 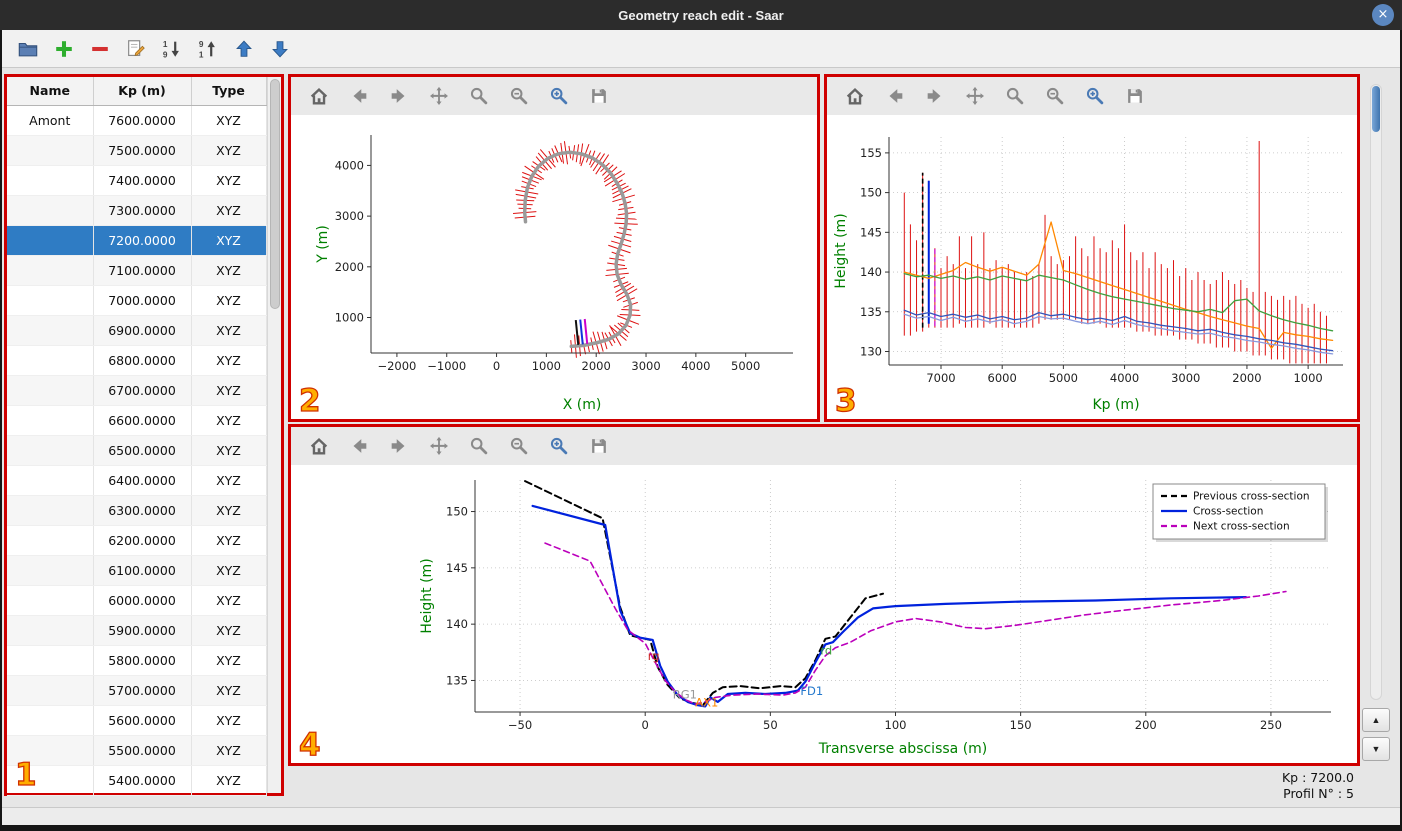 What do you see at coordinates (28, 49) in the screenshot?
I see `open-file-button` at bounding box center [28, 49].